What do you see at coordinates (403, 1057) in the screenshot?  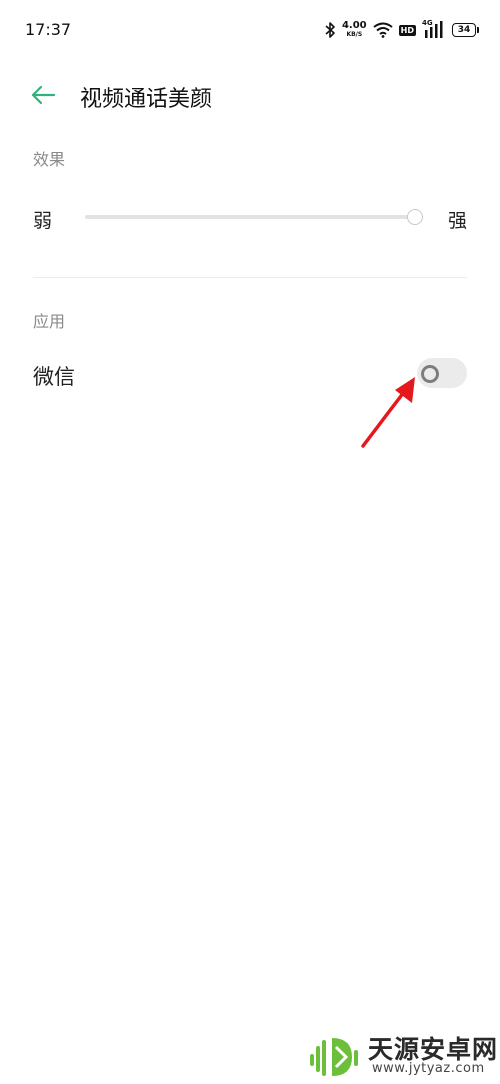 I see `watermark: 天源安卓网 www.jytyaz.com` at bounding box center [403, 1057].